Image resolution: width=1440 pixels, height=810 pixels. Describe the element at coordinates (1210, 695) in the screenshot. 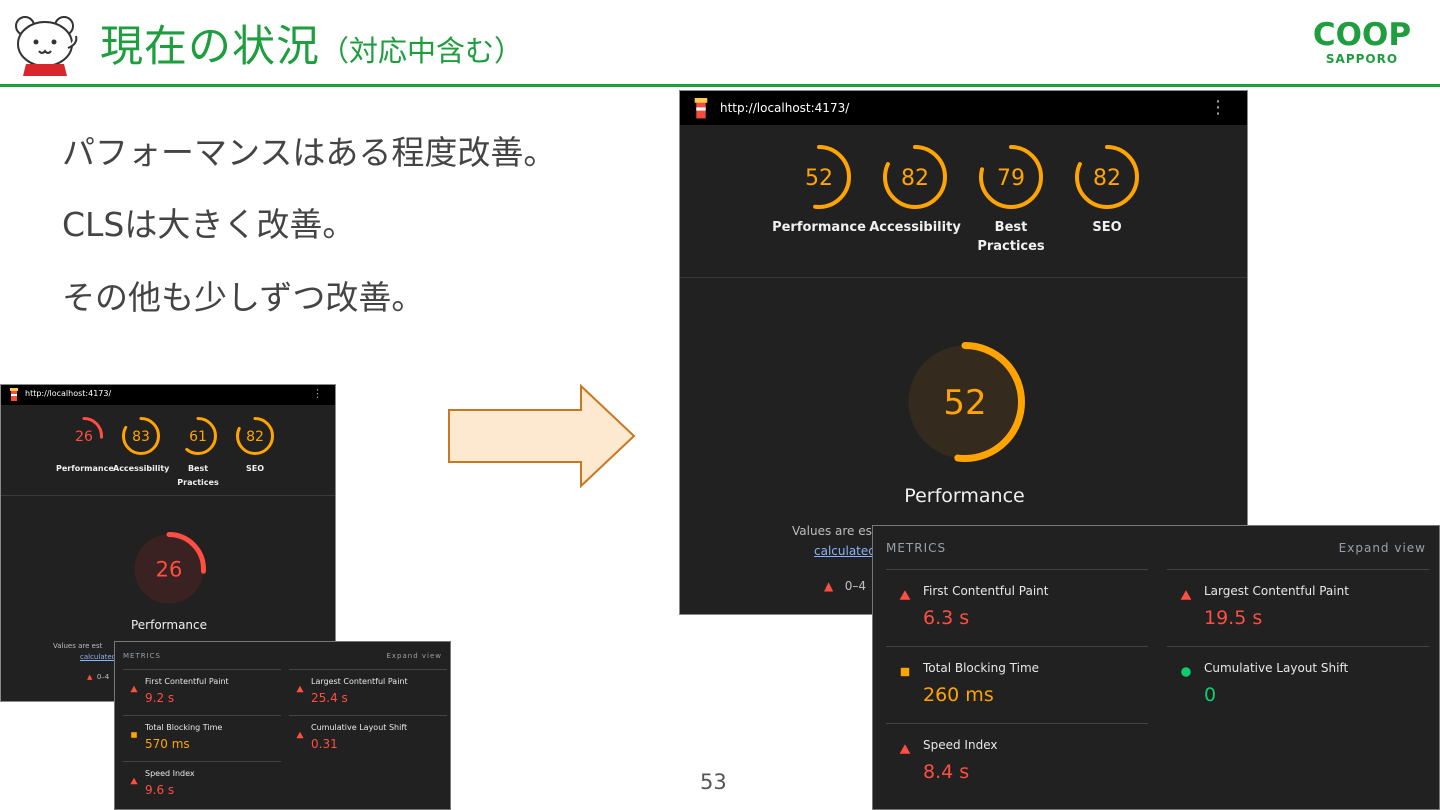

I see `metric-value: 0` at that location.